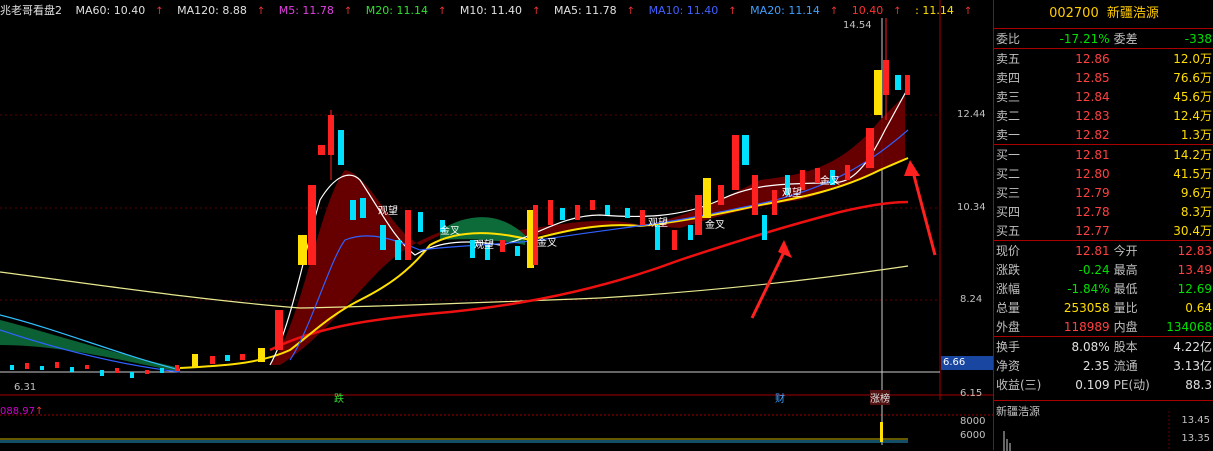 The width and height of the screenshot is (1213, 451). I want to click on bid-row: 买四 12.78 8.3万, so click(1103, 211).